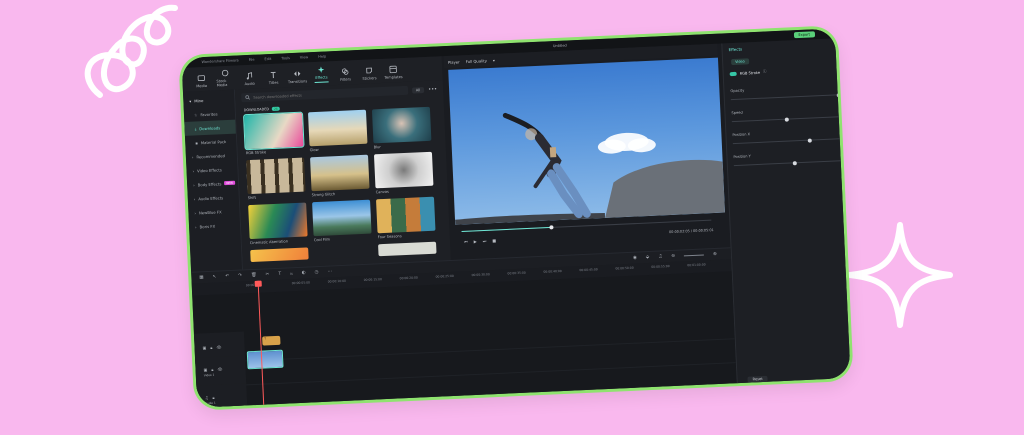 The height and width of the screenshot is (435, 1024). I want to click on speed-slider, so click(786, 119).